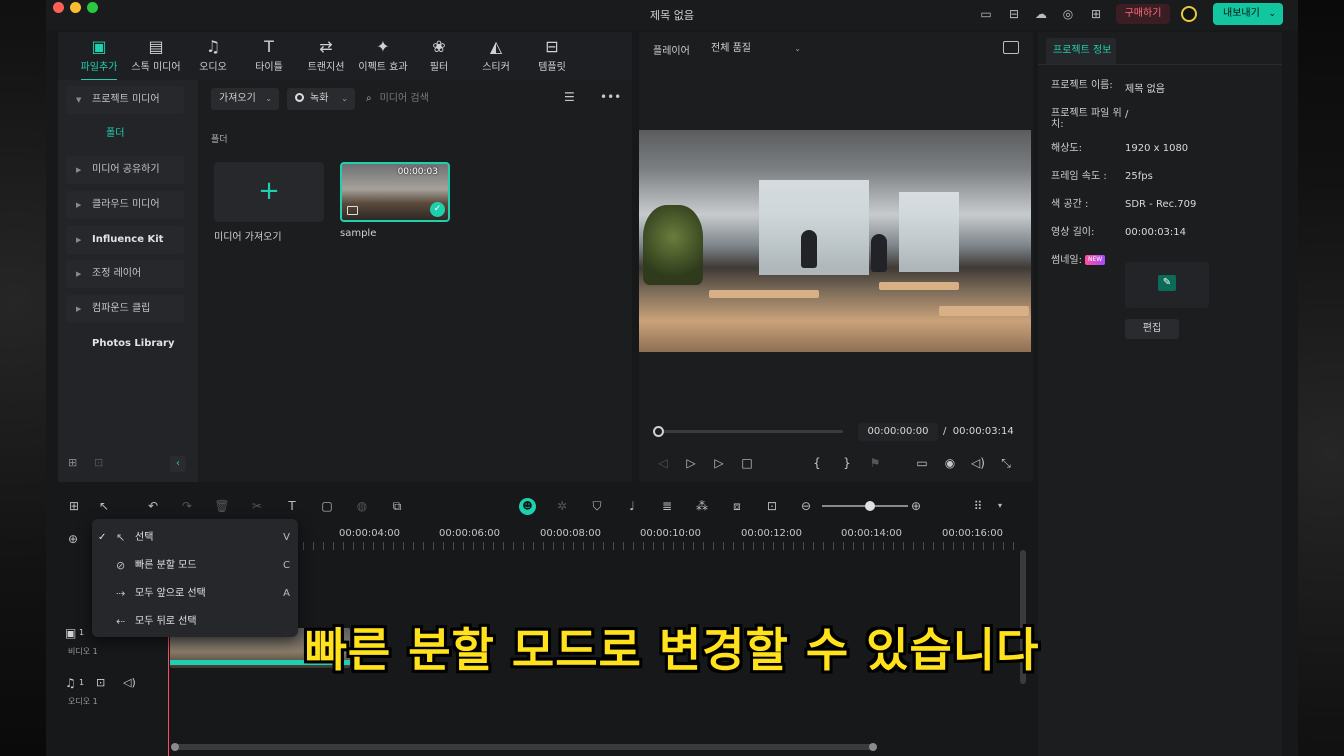 The image size is (1344, 756). Describe the element at coordinates (847, 463) in the screenshot. I see `mark-out-icon: }` at that location.